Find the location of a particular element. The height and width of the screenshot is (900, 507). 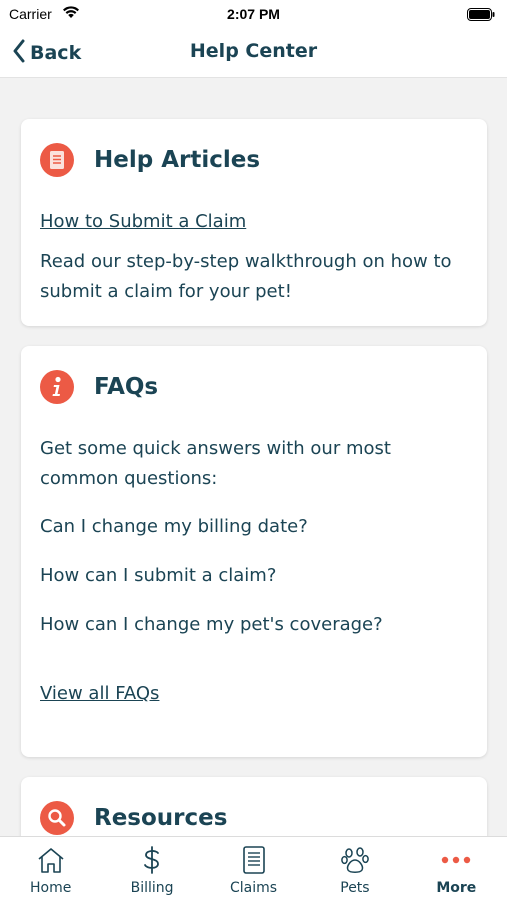

tab-billing: Billing is located at coordinates (151, 868).